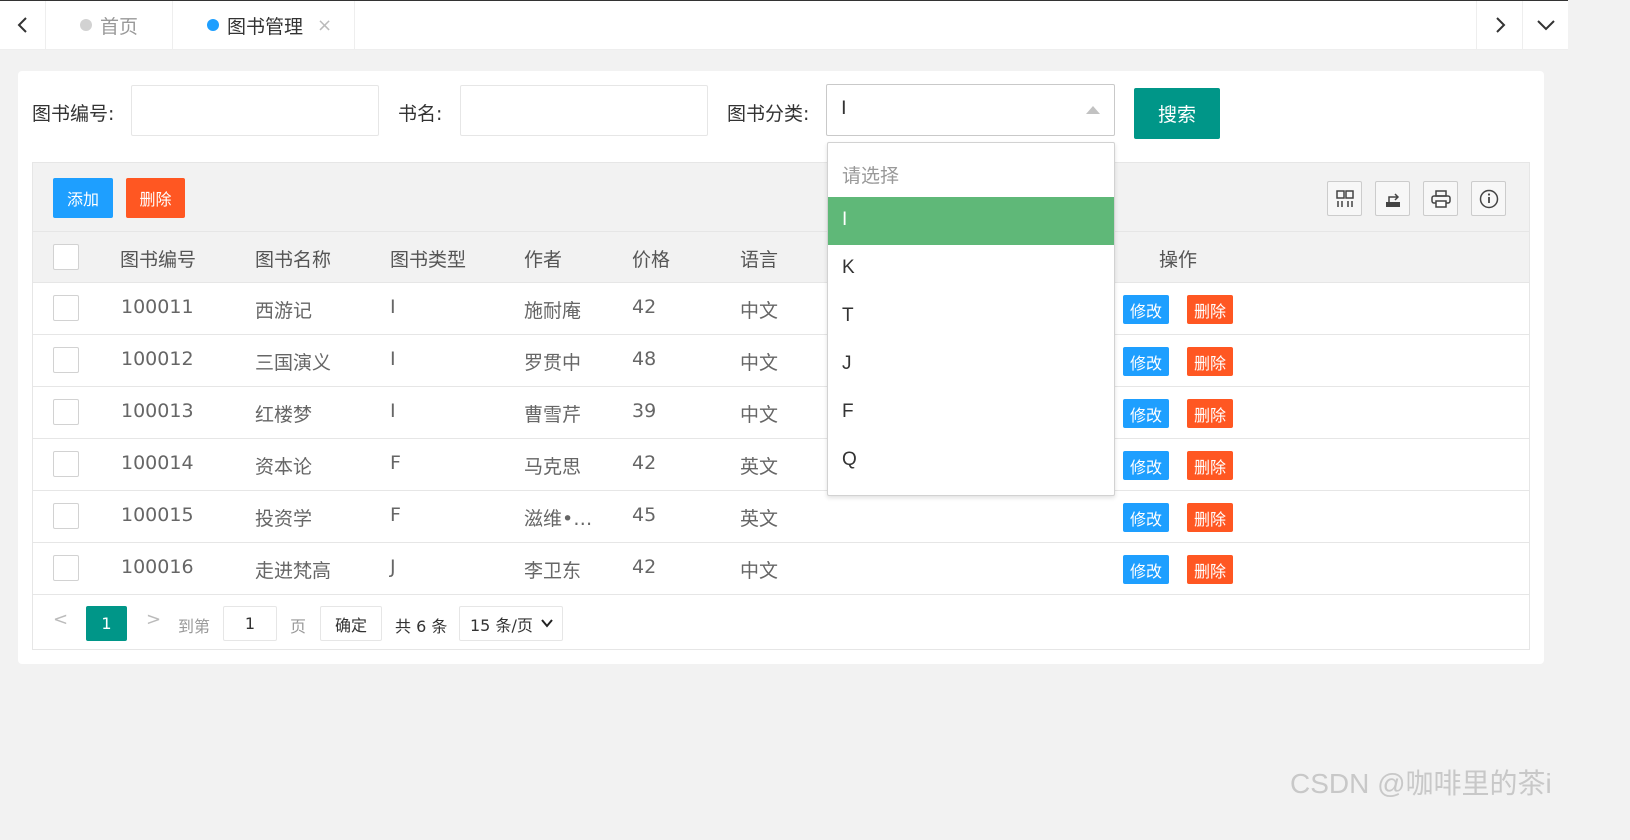 Image resolution: width=1630 pixels, height=840 pixels. I want to click on category-dropdown: 请选择 I K T J F Q, so click(971, 319).